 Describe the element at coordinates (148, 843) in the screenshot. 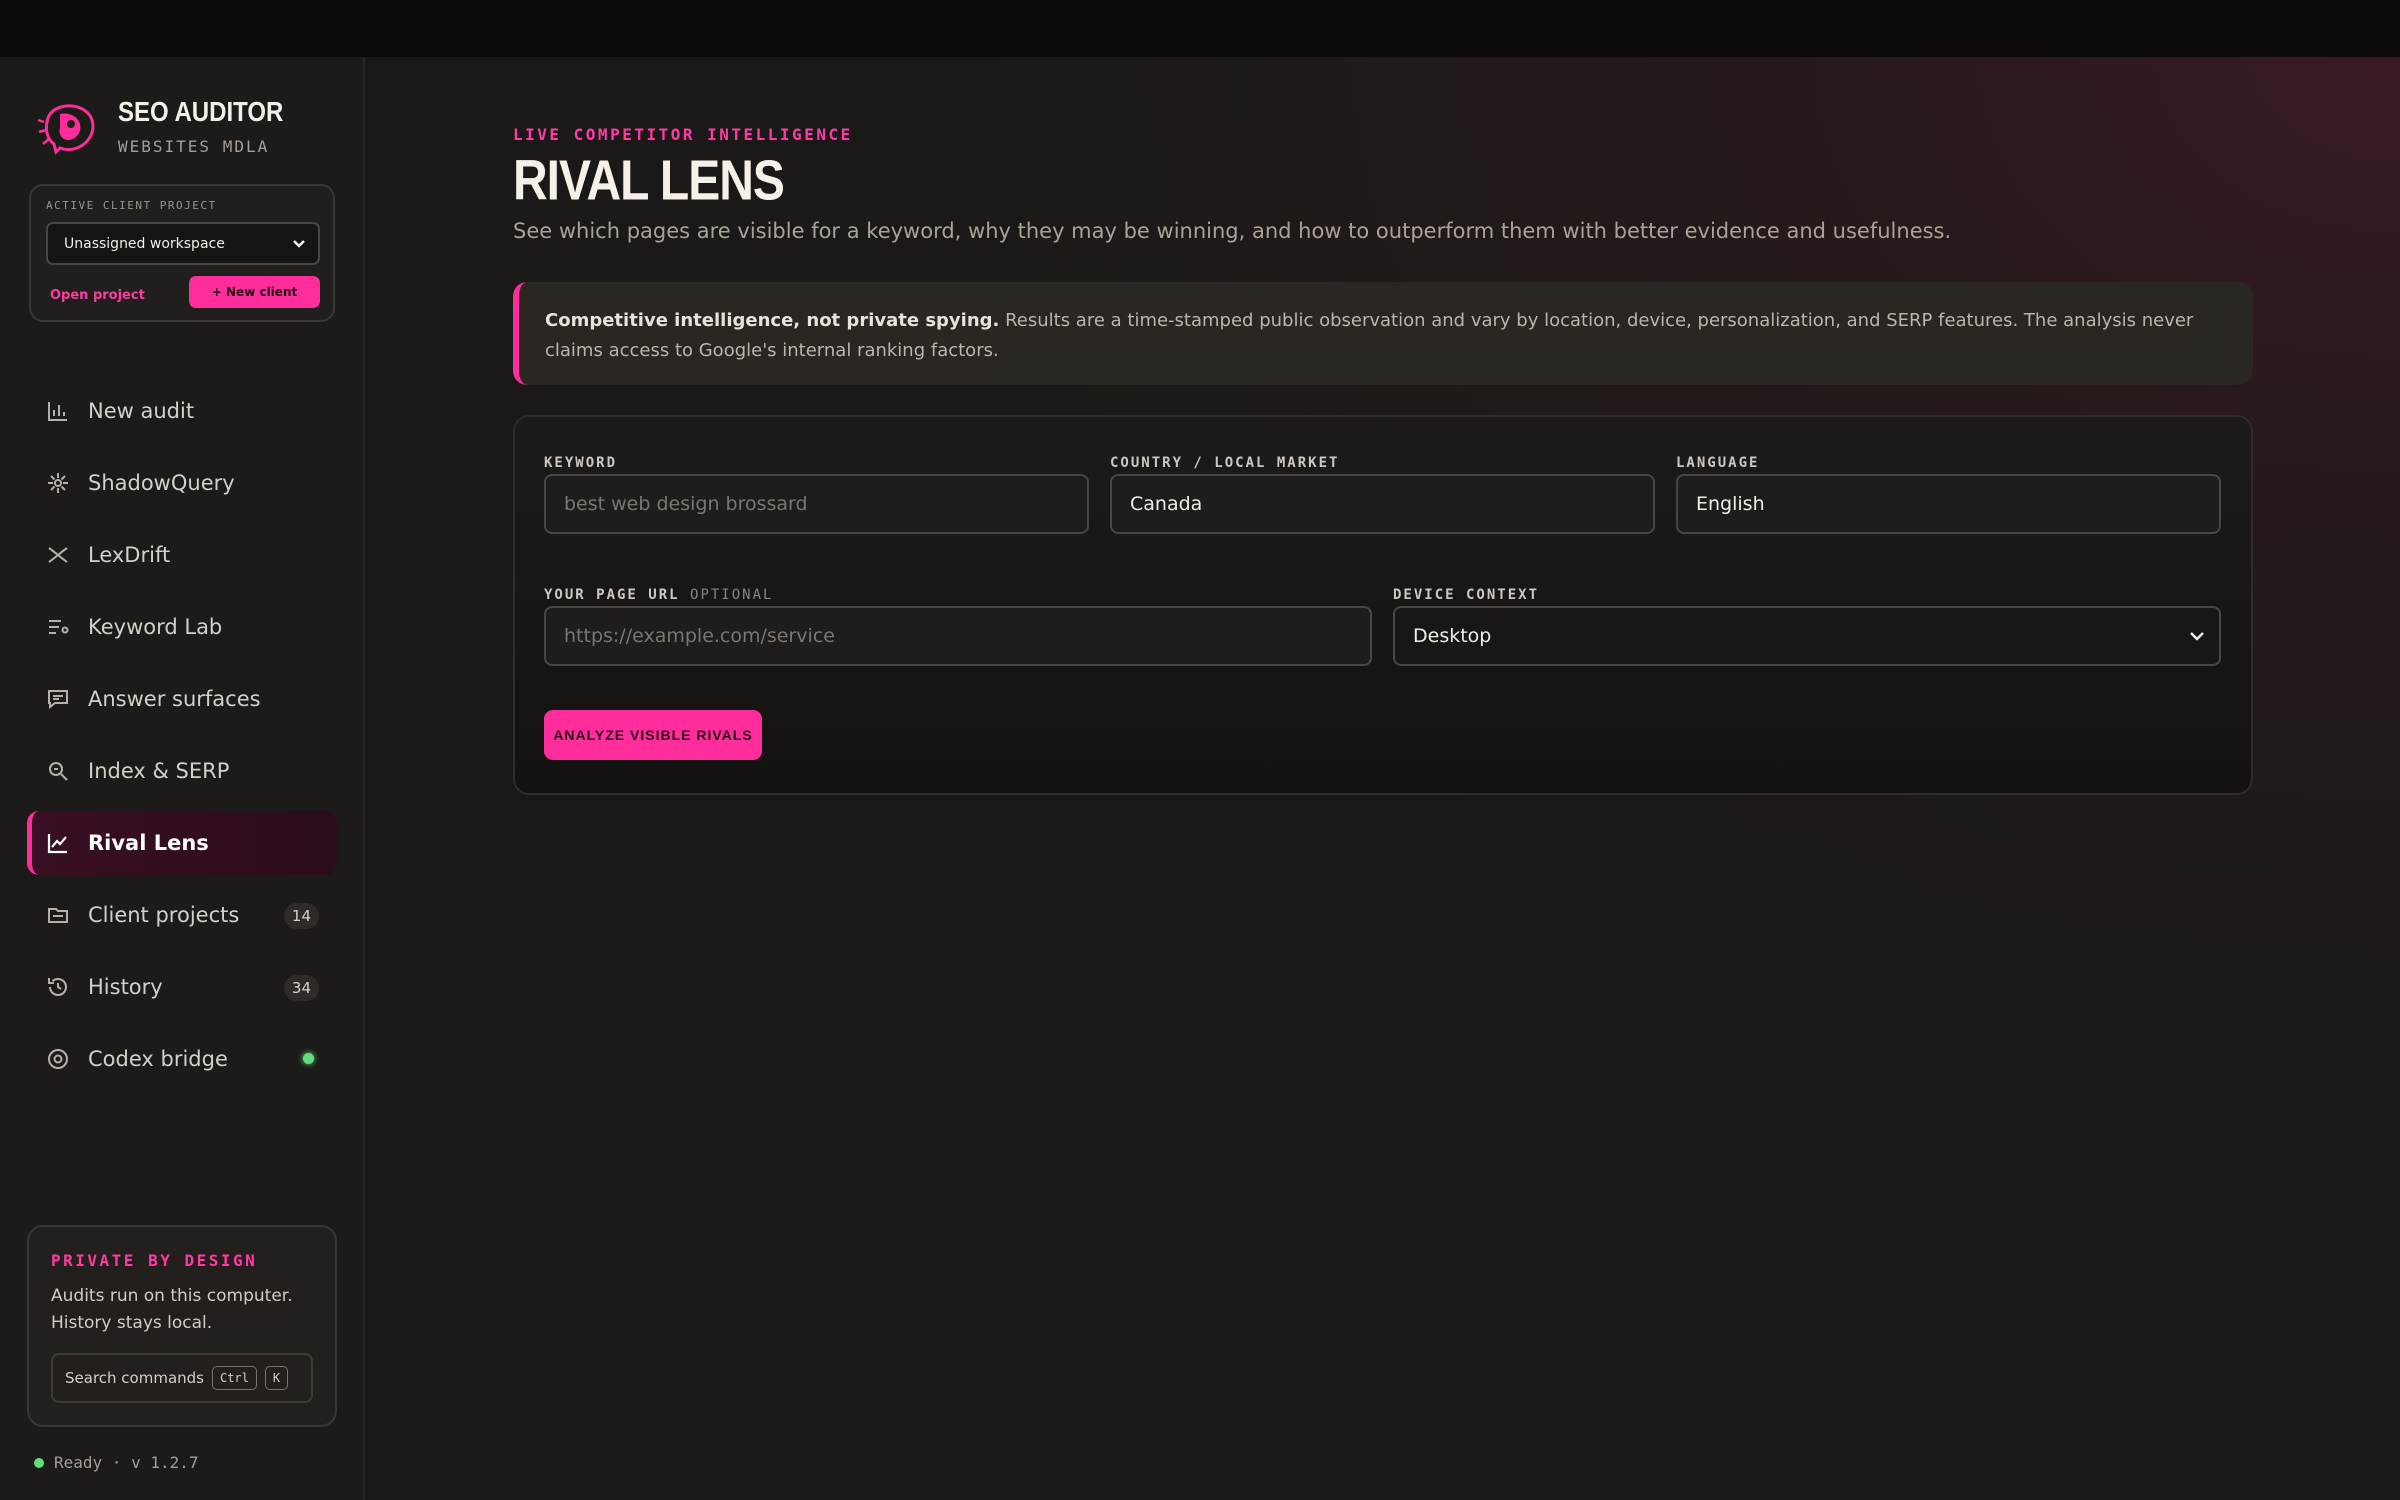

I see `sidebar-item-label: Rival Lens` at that location.